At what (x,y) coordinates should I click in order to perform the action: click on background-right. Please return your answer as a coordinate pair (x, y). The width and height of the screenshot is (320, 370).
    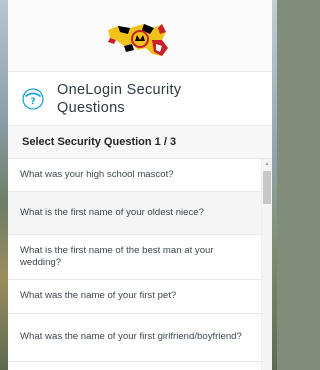
    Looking at the image, I should click on (274, 185).